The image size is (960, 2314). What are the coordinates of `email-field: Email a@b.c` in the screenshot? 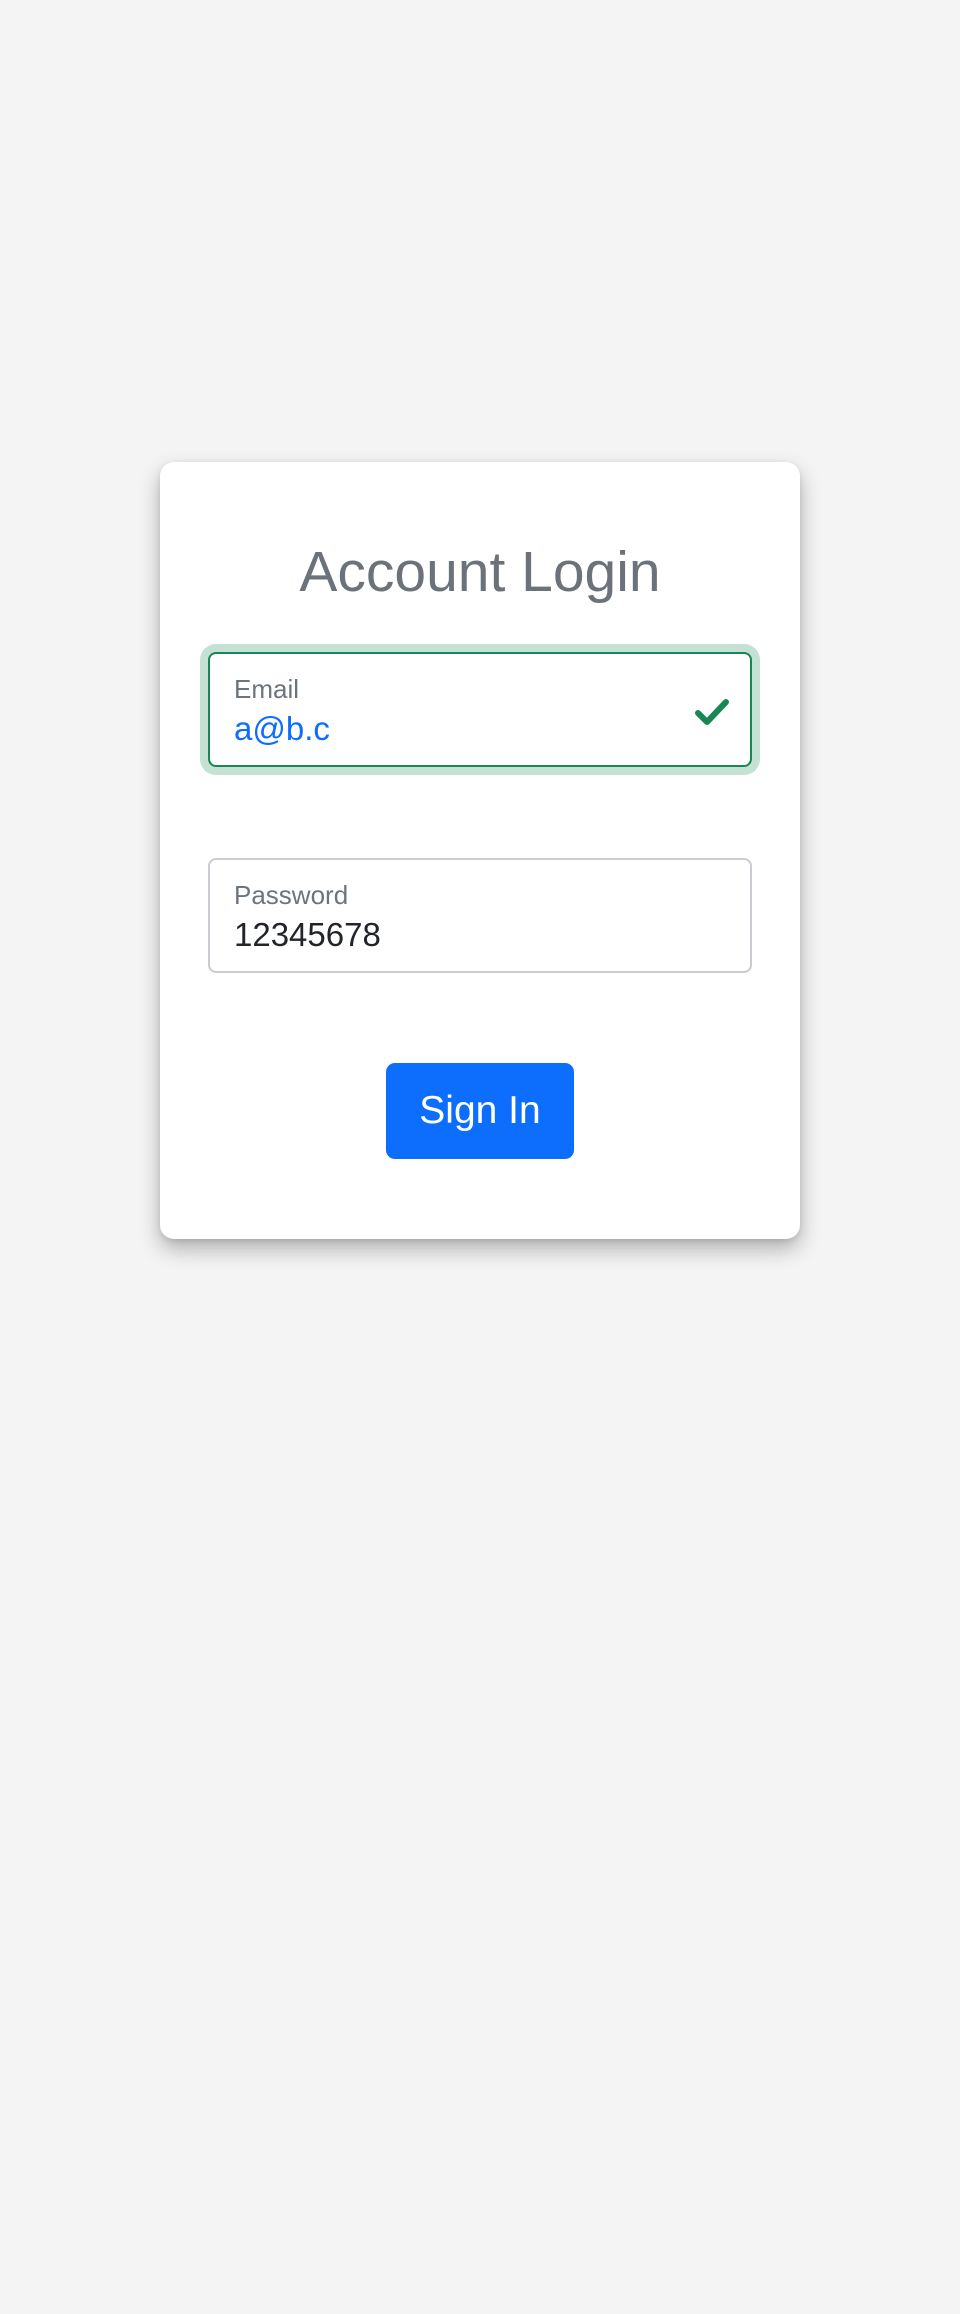 It's located at (480, 709).